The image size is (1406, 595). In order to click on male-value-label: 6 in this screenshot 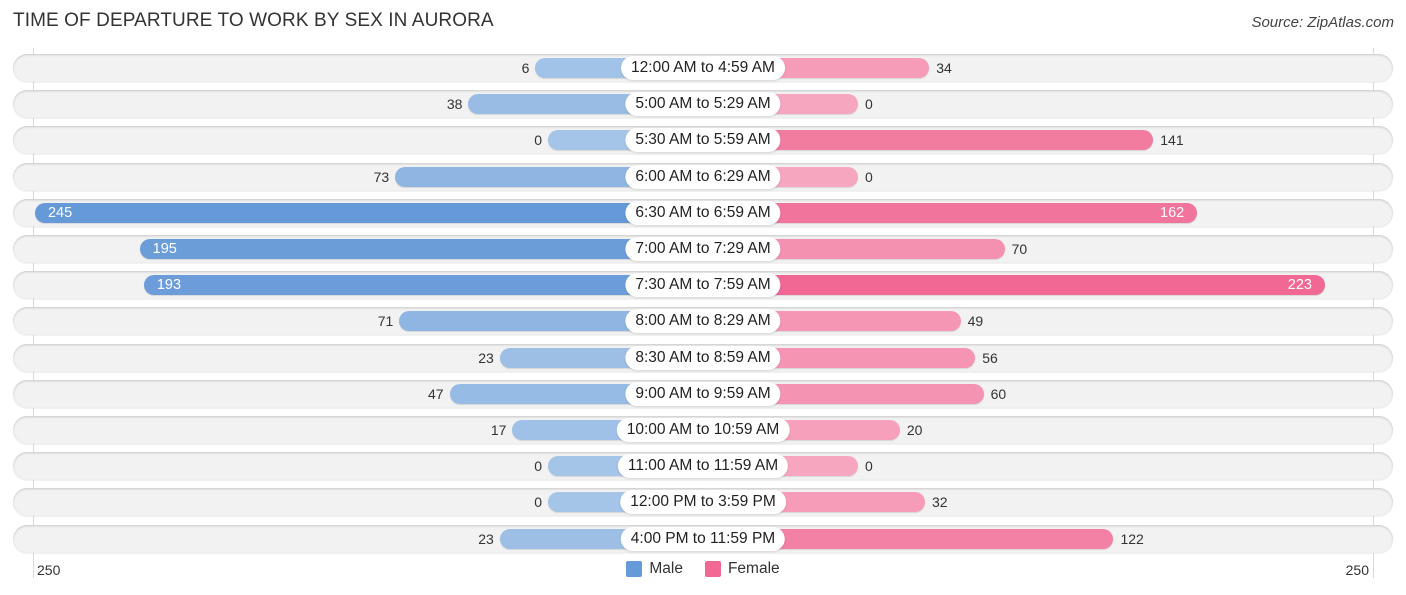, I will do `click(525, 68)`.